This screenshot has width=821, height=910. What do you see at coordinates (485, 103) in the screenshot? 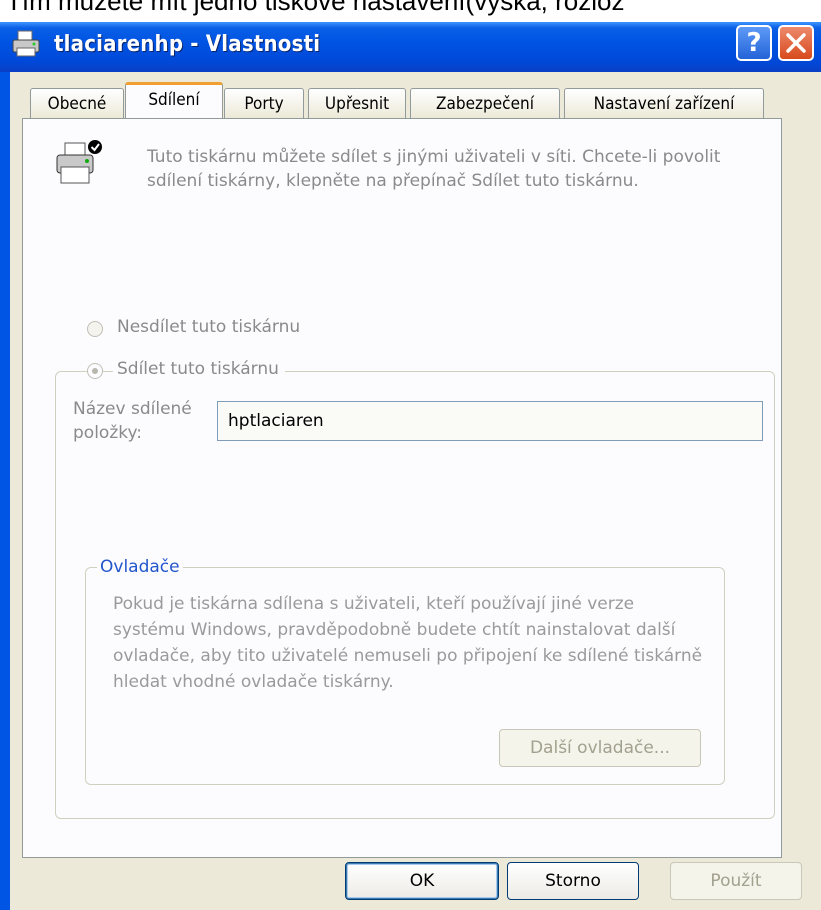
I see `tab-zabezpeceni: Zabezpečení` at bounding box center [485, 103].